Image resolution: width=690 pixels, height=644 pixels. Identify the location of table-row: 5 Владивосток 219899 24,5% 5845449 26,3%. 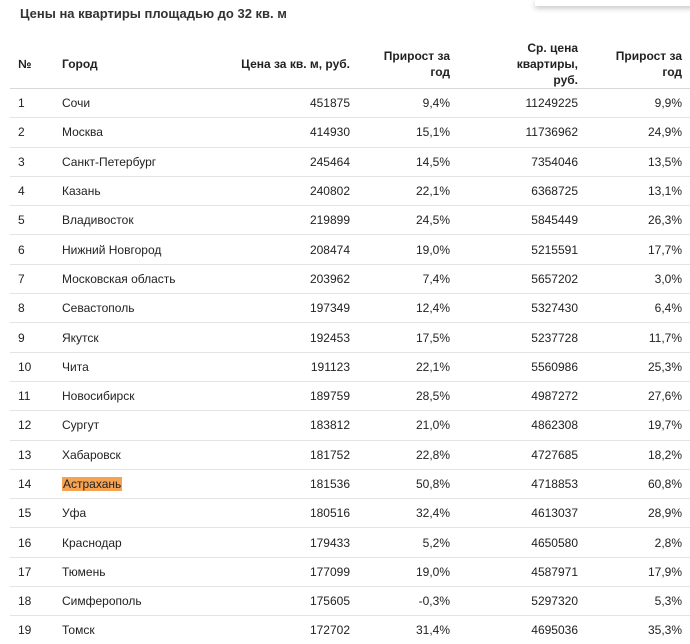
(350, 220).